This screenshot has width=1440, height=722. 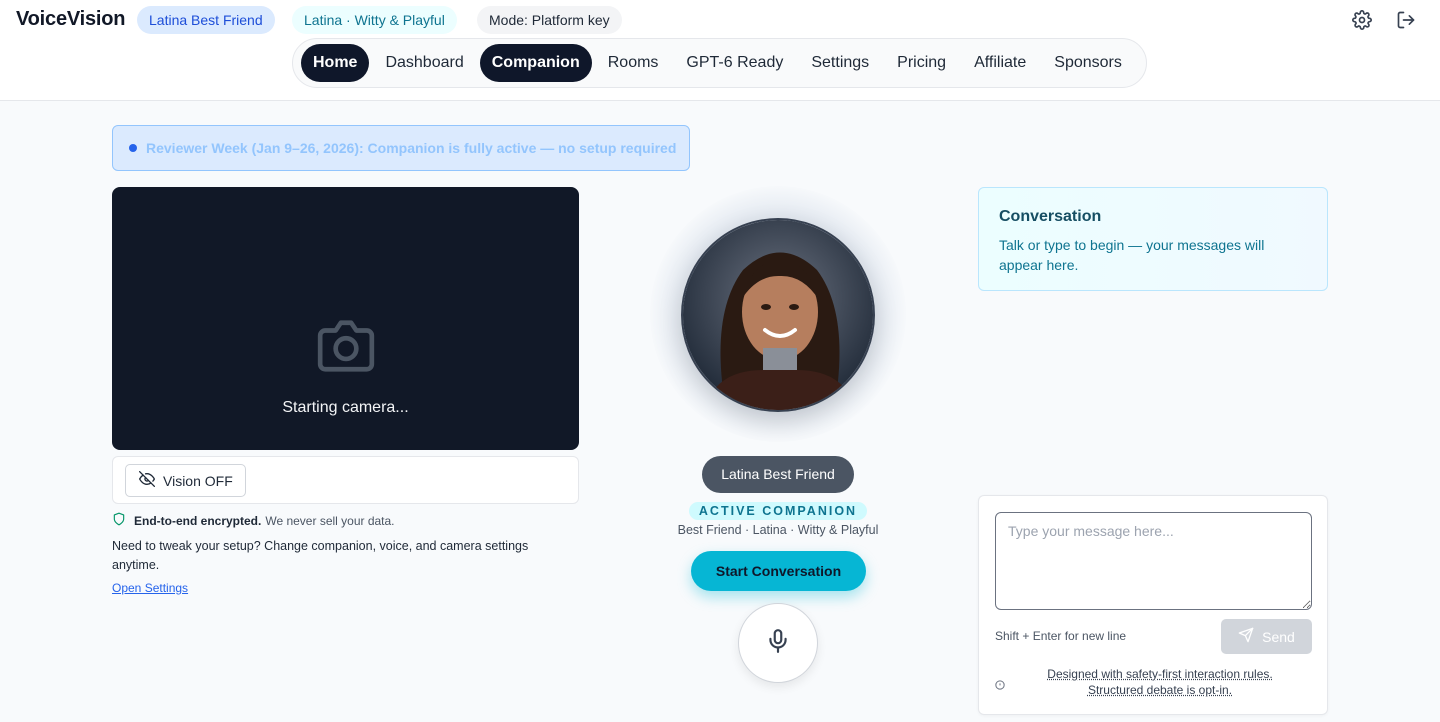 I want to click on logout-icon, so click(x=1406, y=20).